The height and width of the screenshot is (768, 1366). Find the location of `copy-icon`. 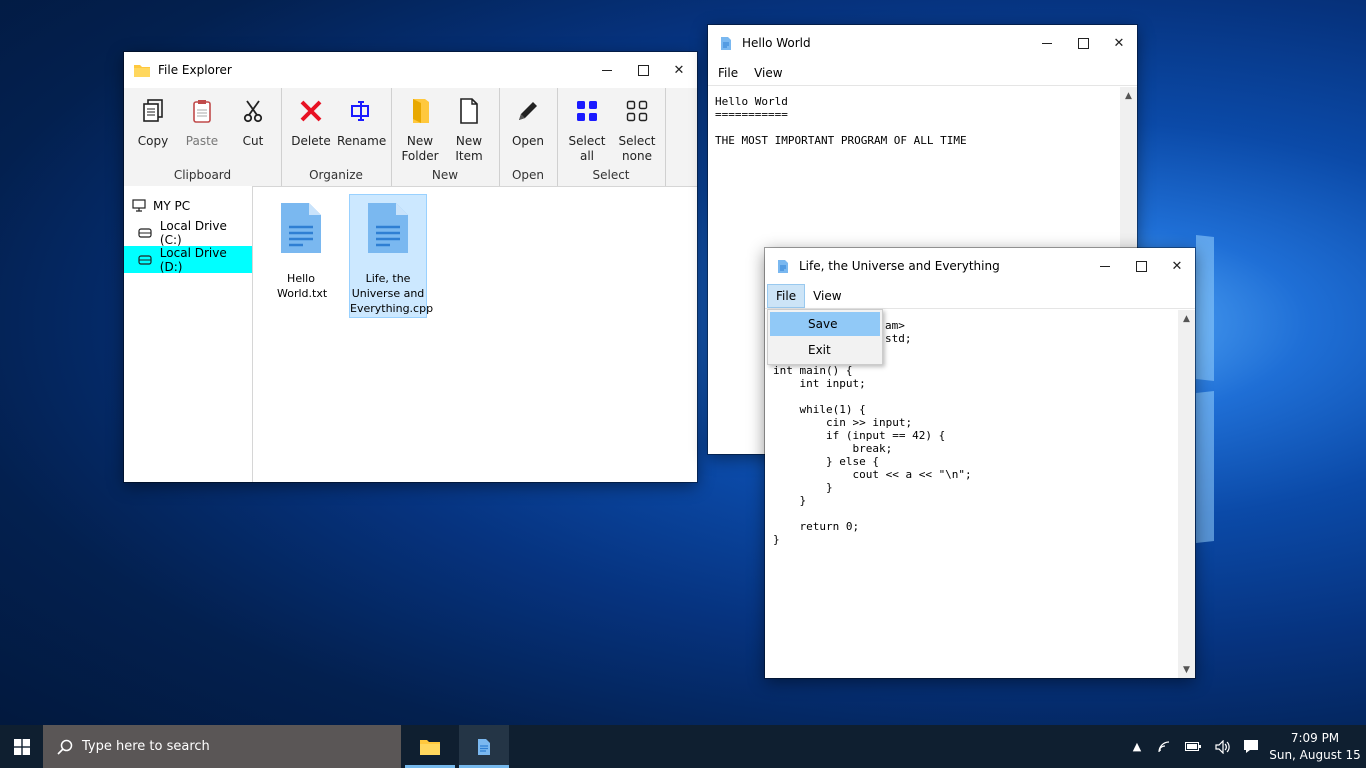

copy-icon is located at coordinates (153, 111).